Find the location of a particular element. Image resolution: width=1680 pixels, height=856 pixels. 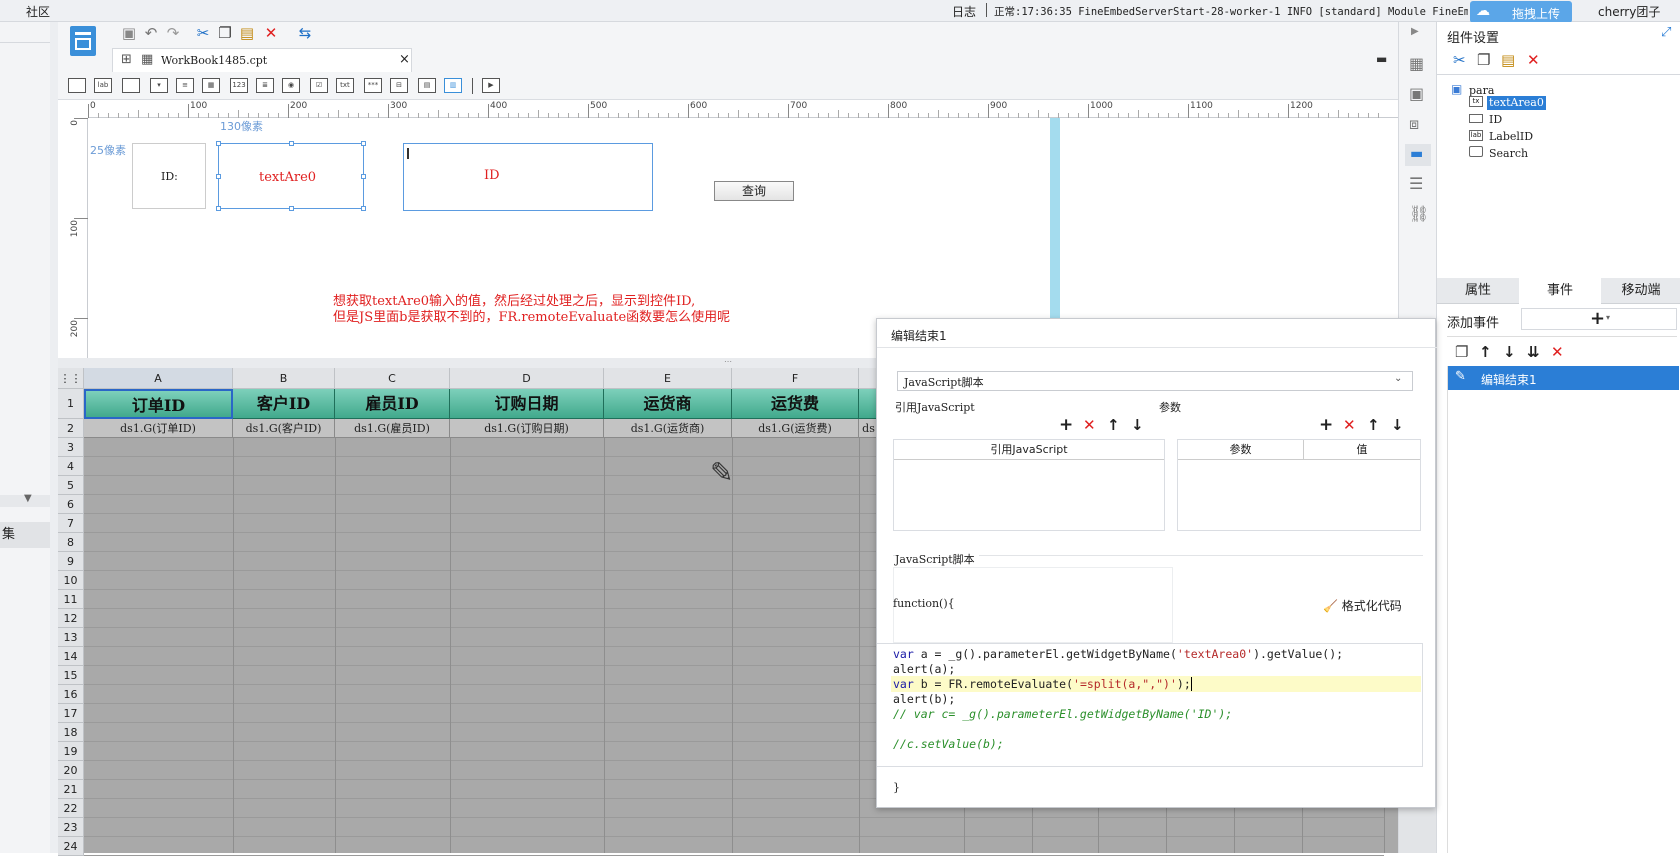

tab-events: 事件 is located at coordinates (1560, 291).